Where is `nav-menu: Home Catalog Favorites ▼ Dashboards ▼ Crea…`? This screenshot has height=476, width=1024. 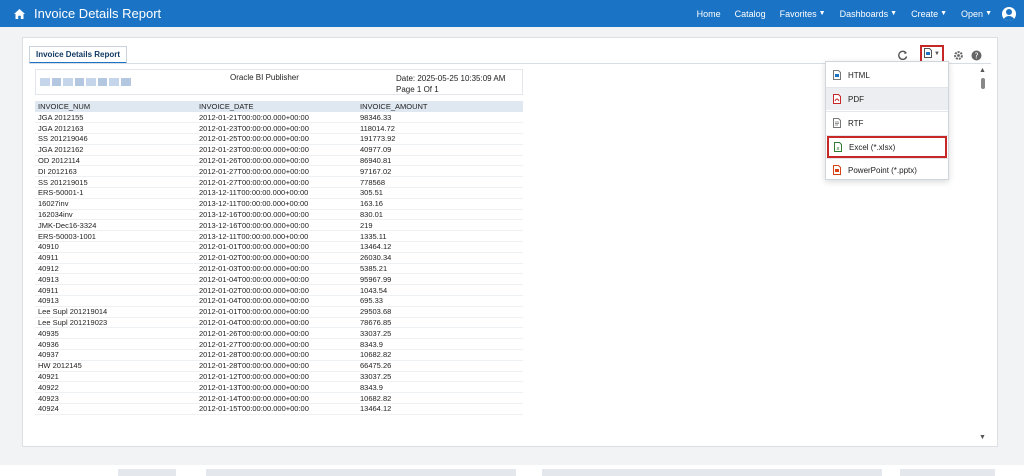
nav-menu: Home Catalog Favorites ▼ Dashboards ▼ Crea… is located at coordinates (849, 13).